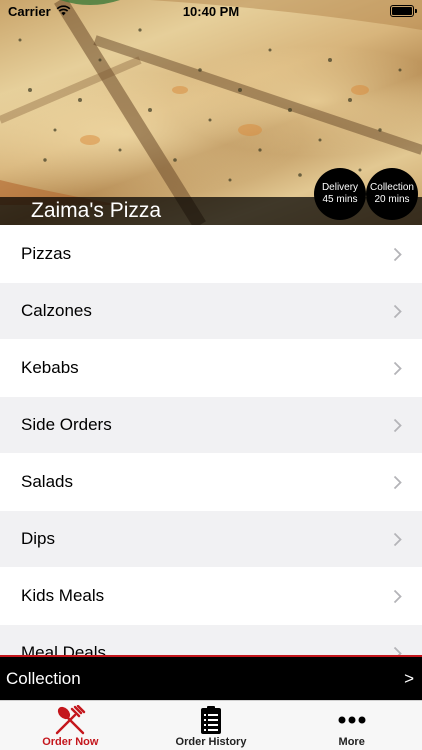  I want to click on menu-item-label: Kebabs, so click(50, 367).